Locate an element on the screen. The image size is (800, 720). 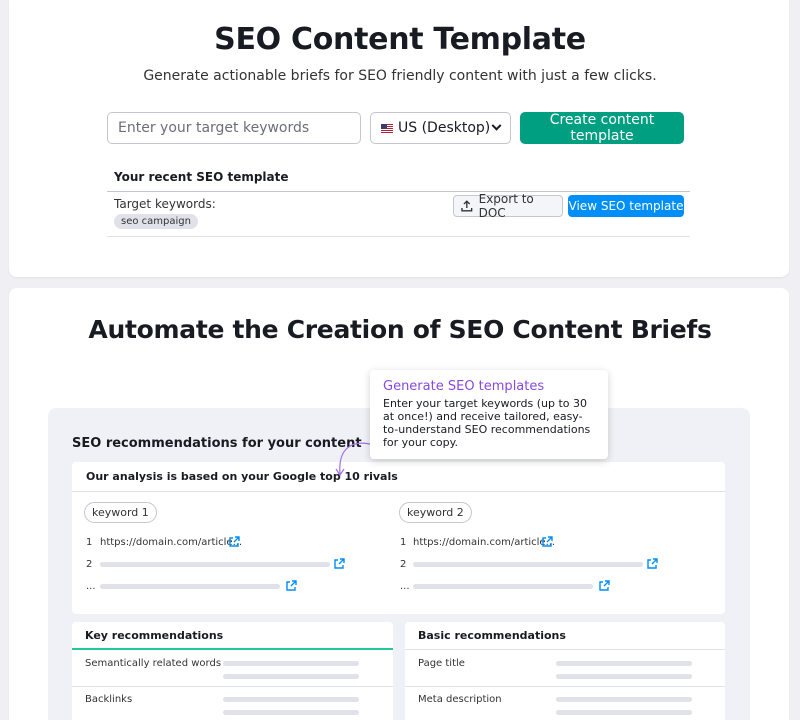
us-flag-icon is located at coordinates (387, 128).